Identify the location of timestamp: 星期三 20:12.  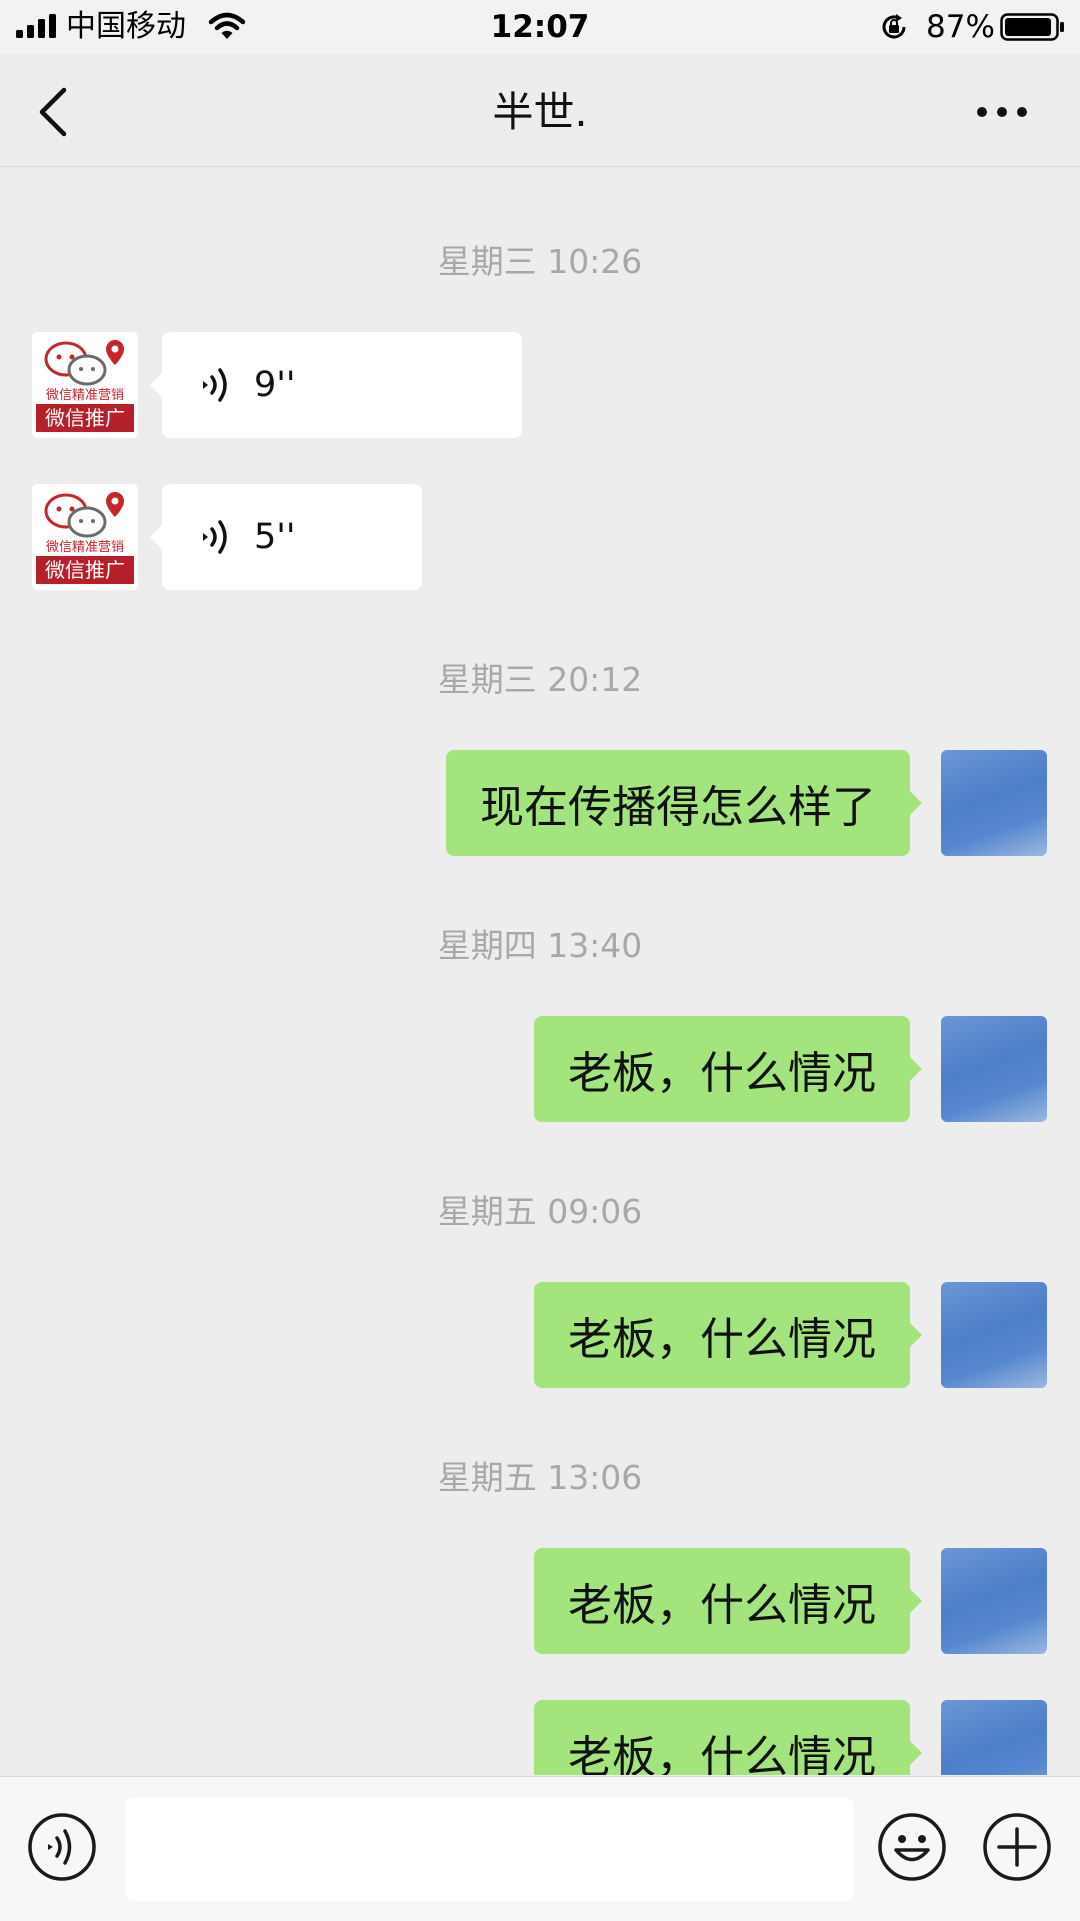
(540, 679).